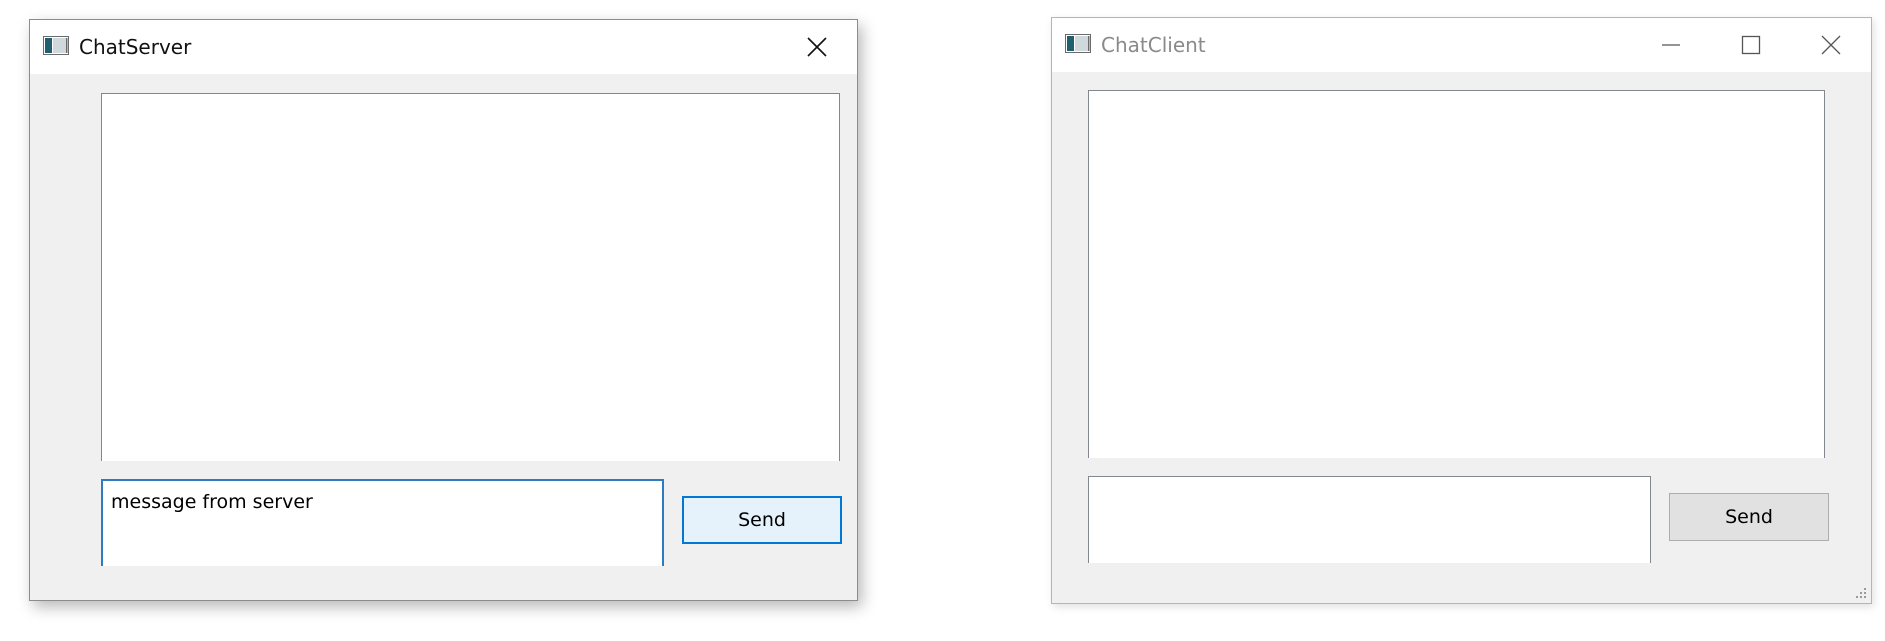 This screenshot has height=641, width=1885. I want to click on resize-grip-icon, so click(1860, 592).